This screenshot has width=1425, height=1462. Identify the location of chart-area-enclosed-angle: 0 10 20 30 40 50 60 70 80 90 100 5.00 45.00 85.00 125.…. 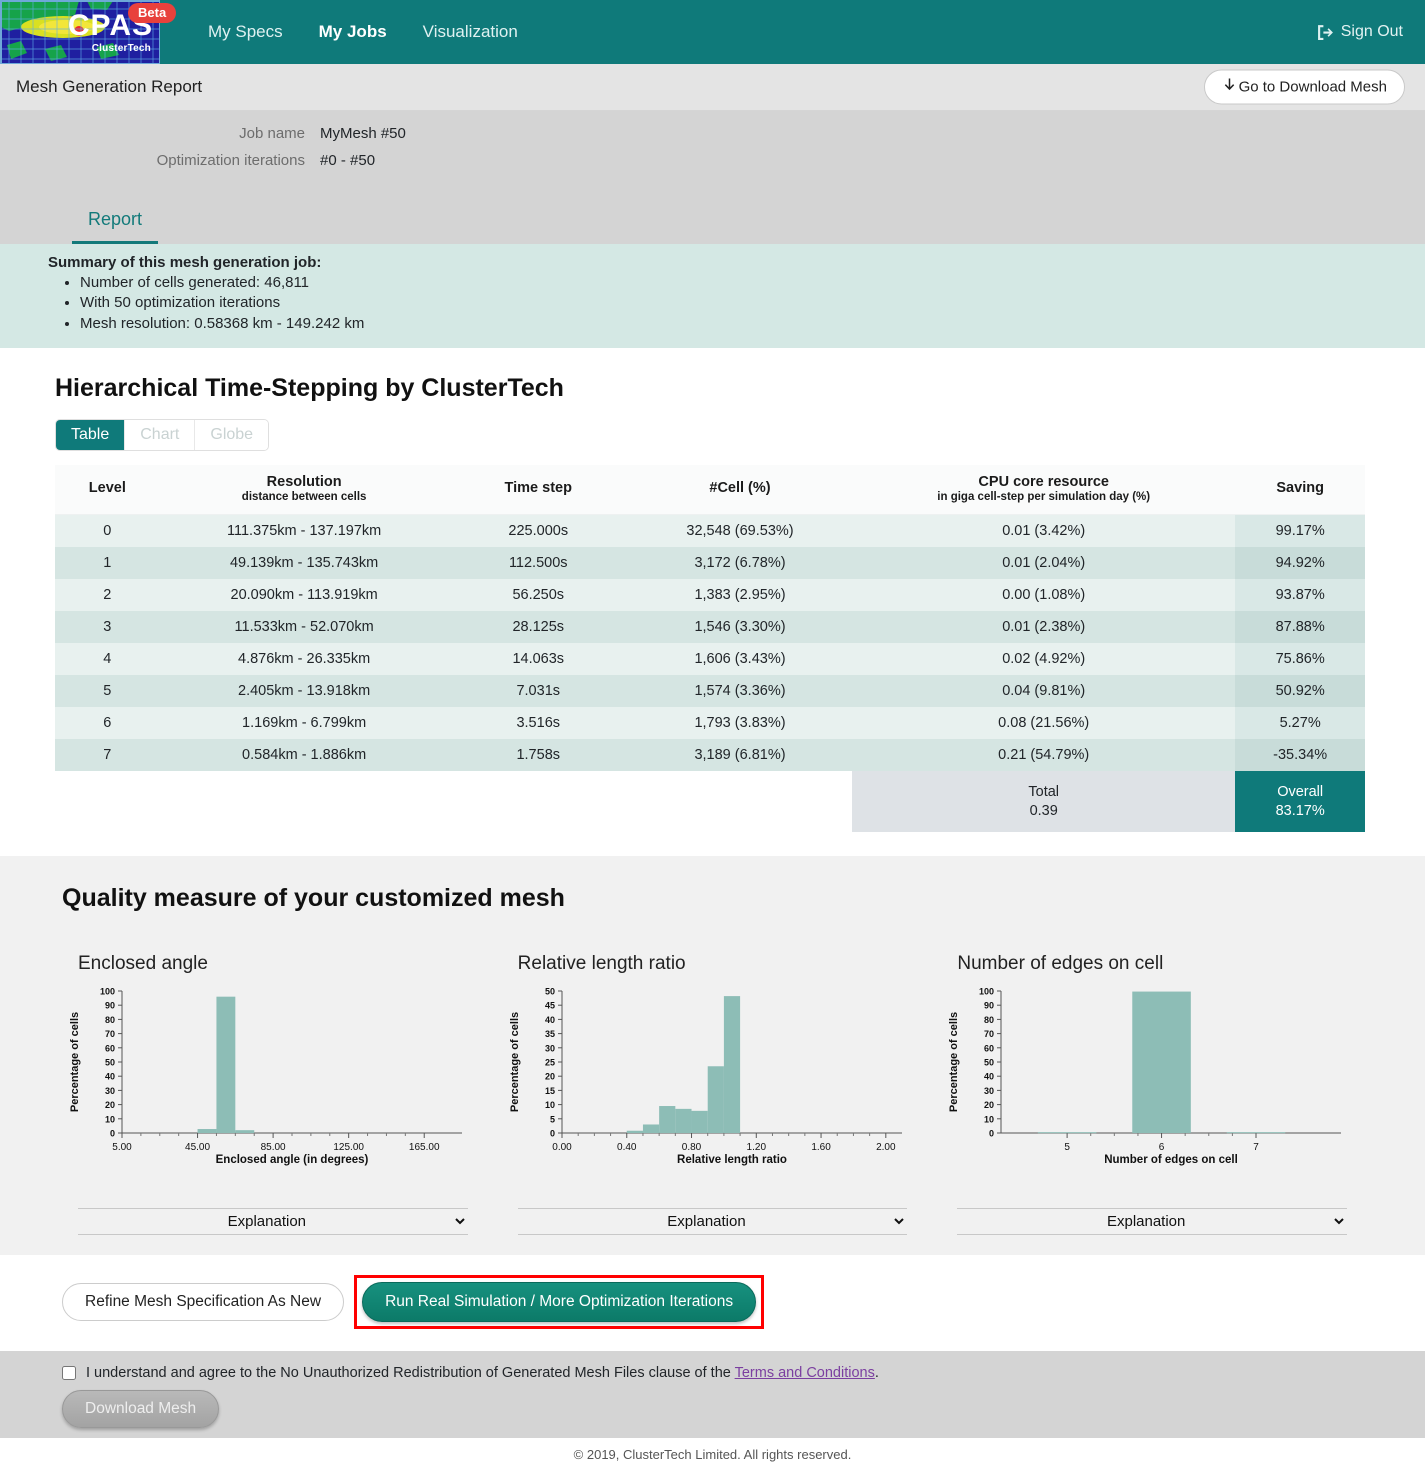
(273, 1075).